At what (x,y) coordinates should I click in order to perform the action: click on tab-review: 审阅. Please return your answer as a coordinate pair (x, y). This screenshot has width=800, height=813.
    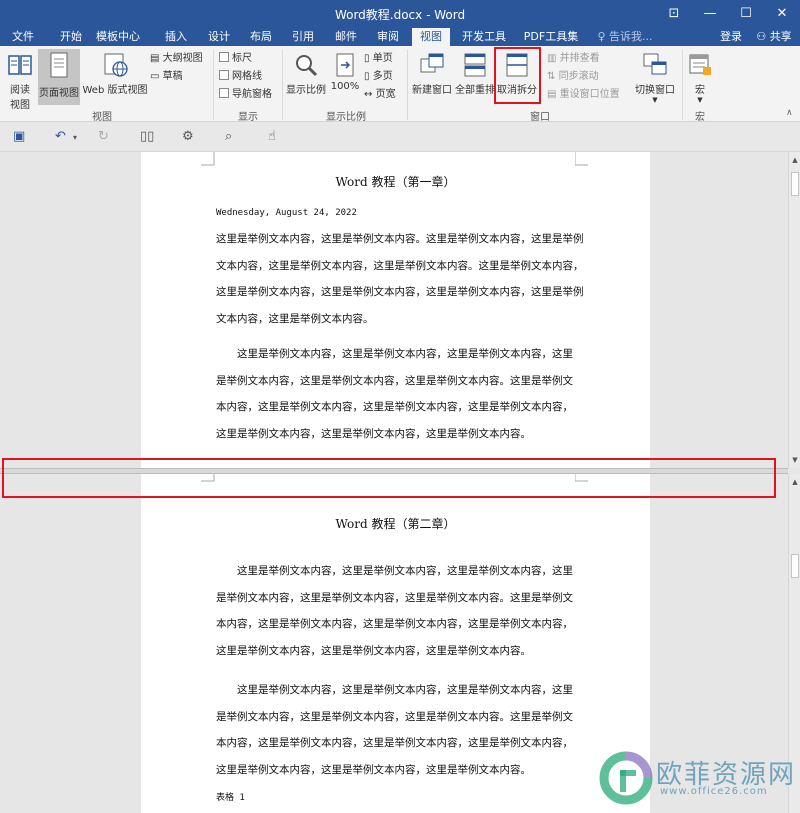
    Looking at the image, I should click on (388, 37).